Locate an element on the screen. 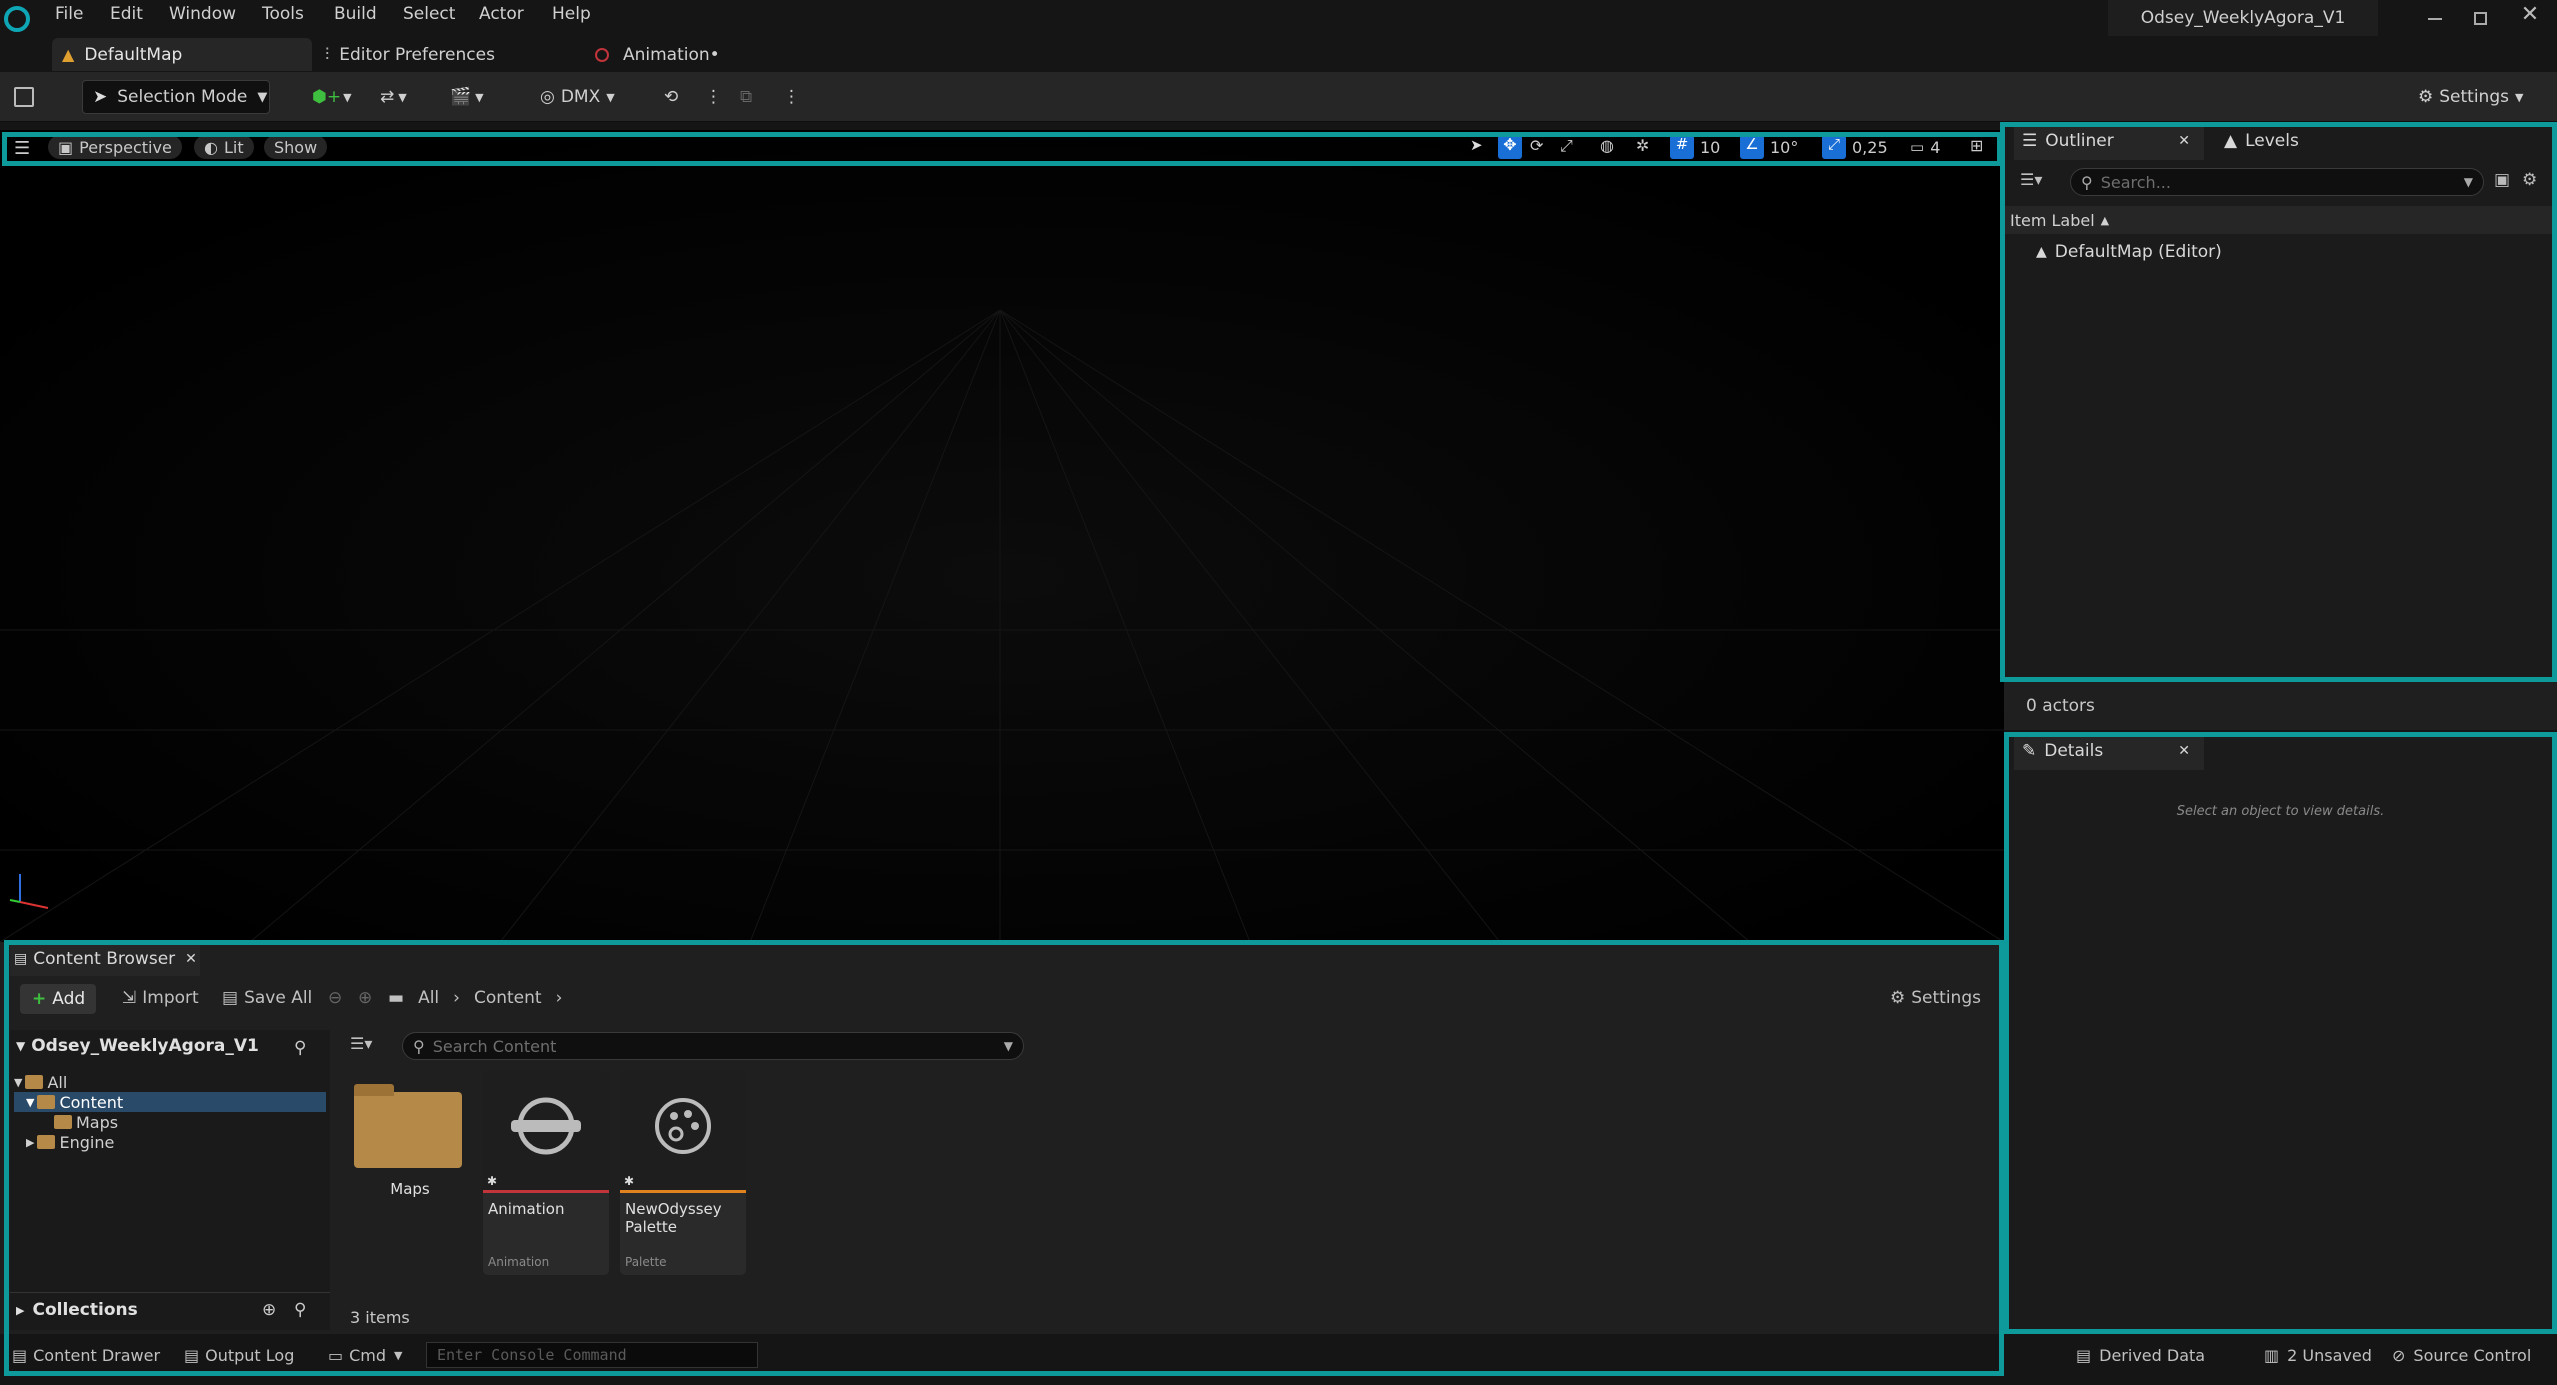 Image resolution: width=2557 pixels, height=1385 pixels. outliner-column-header: Item Label ▲ is located at coordinates (2280, 220).